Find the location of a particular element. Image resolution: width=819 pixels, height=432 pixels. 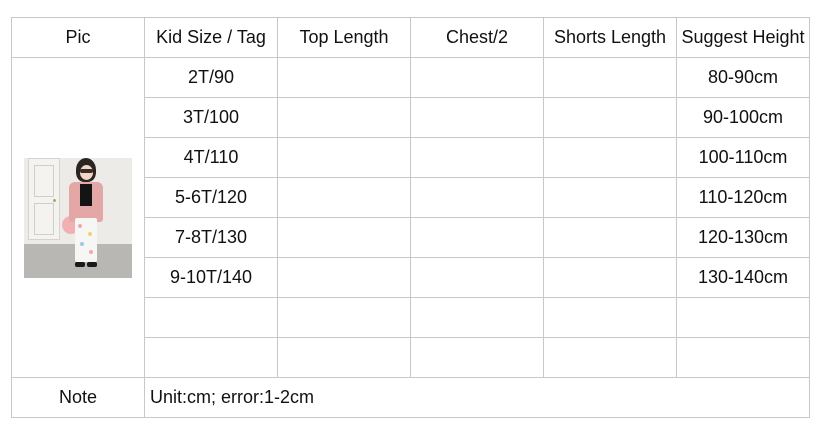

note-label: Note is located at coordinates (78, 397).